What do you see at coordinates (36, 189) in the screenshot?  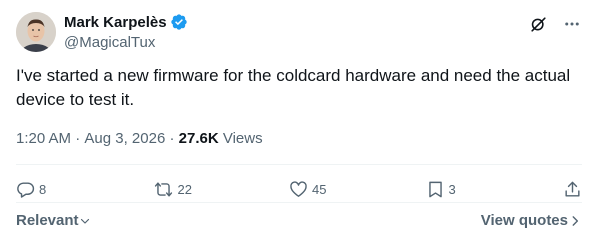 I see `reply-button: 8` at bounding box center [36, 189].